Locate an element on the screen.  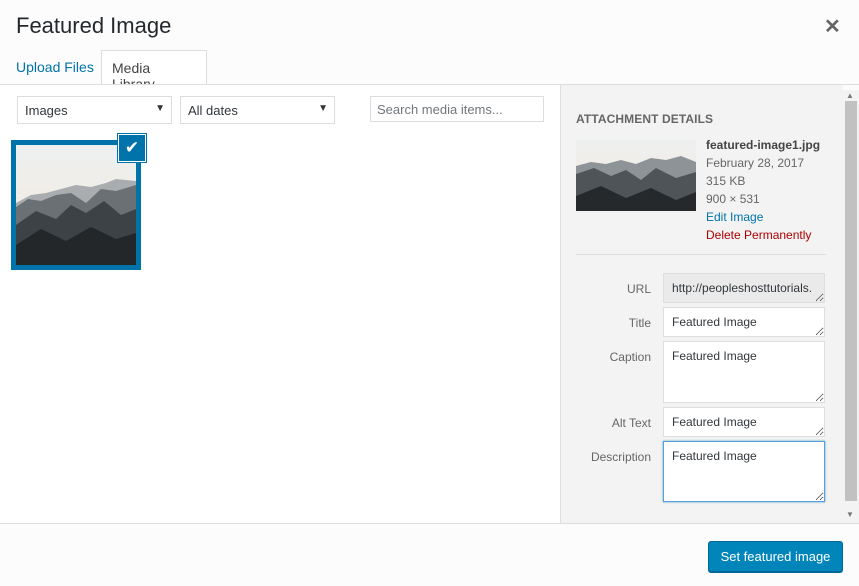
search-input is located at coordinates (457, 109).